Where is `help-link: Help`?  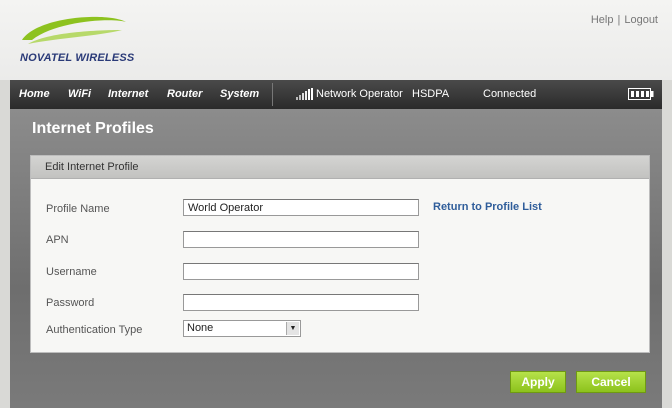 help-link: Help is located at coordinates (602, 20).